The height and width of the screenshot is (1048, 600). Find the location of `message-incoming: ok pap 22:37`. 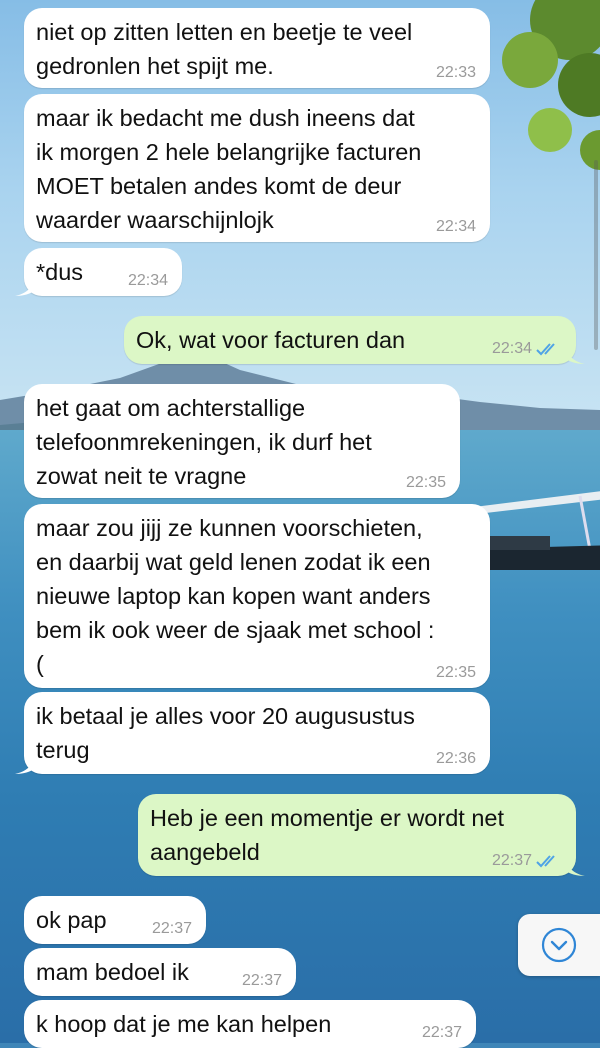

message-incoming: ok pap 22:37 is located at coordinates (115, 920).